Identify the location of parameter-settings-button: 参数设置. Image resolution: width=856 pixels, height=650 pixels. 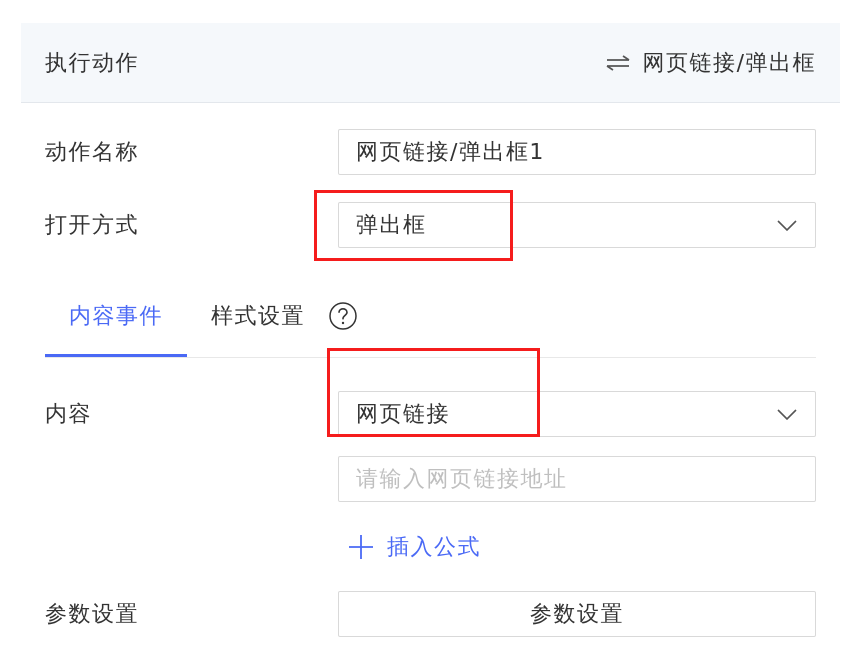
(577, 614).